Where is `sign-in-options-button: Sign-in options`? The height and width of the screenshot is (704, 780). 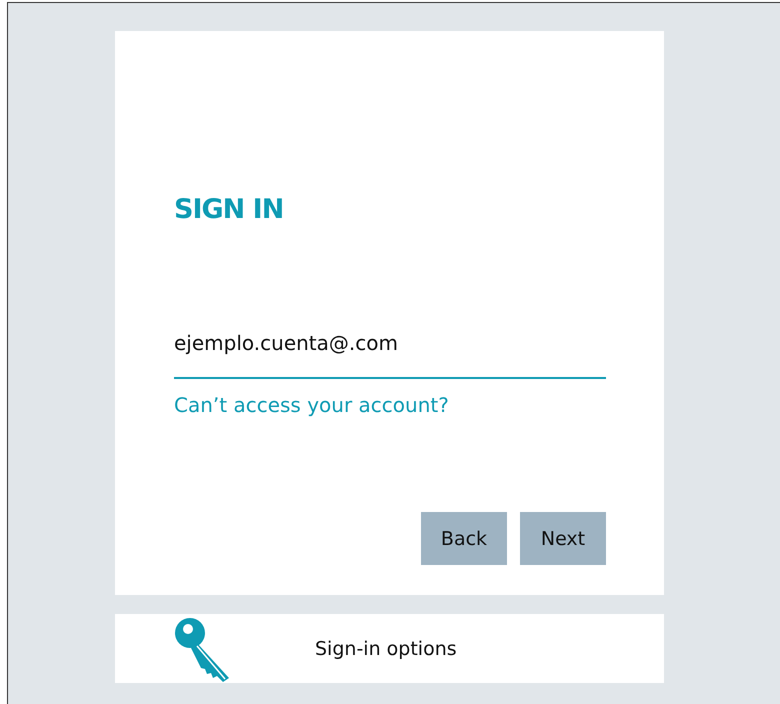
sign-in-options-button: Sign-in options is located at coordinates (389, 648).